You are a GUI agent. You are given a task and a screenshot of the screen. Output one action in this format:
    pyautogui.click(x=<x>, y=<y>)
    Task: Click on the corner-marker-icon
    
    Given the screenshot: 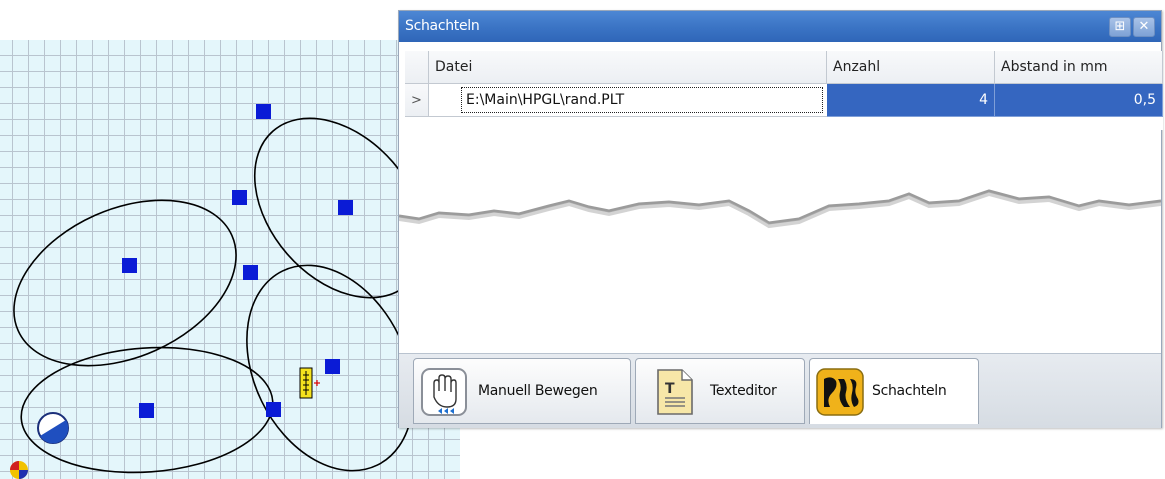 What is the action you would take?
    pyautogui.click(x=19, y=470)
    